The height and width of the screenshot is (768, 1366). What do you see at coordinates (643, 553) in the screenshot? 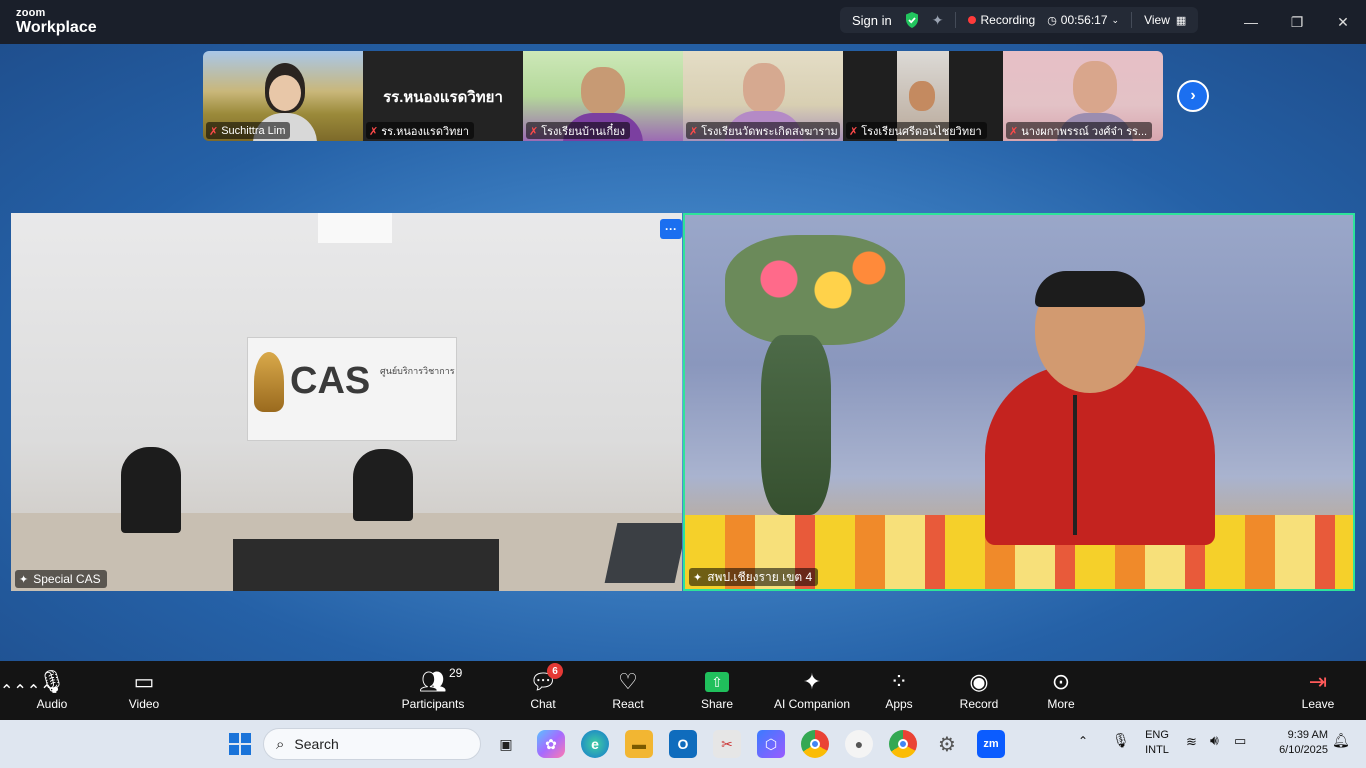
I see `laptop` at bounding box center [643, 553].